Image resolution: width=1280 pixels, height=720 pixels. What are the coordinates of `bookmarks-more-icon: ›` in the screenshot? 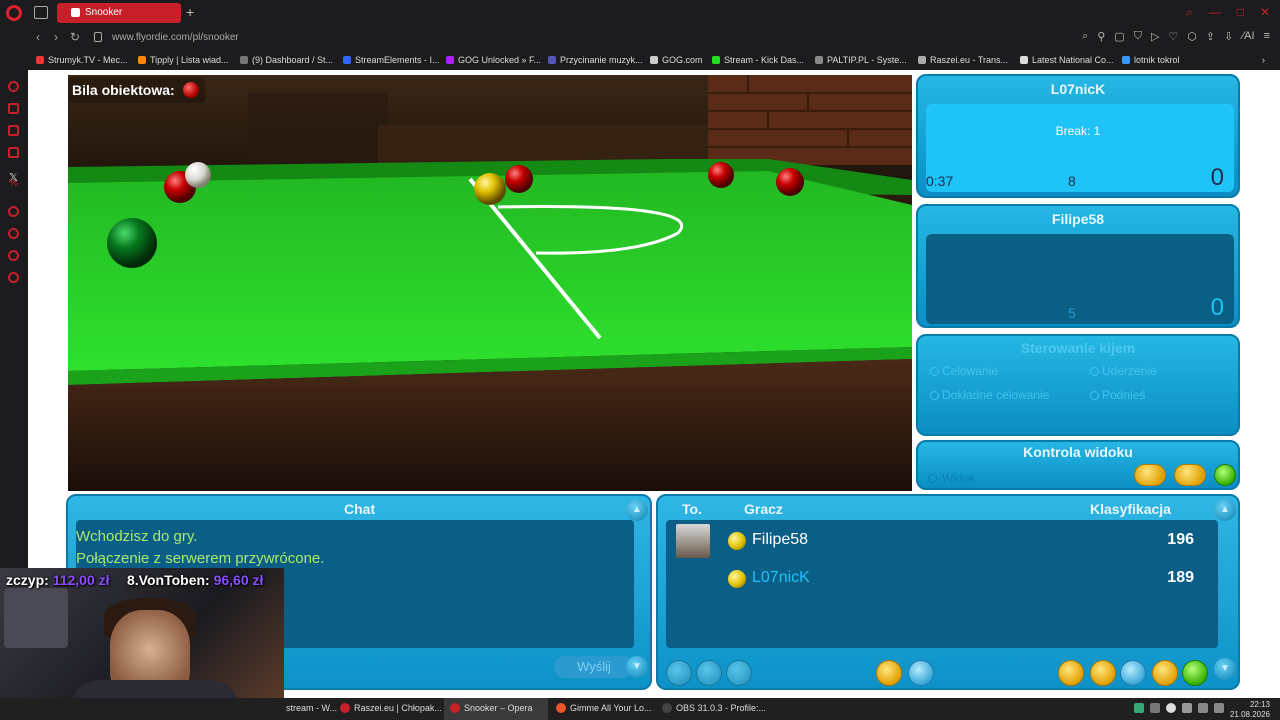 It's located at (1263, 60).